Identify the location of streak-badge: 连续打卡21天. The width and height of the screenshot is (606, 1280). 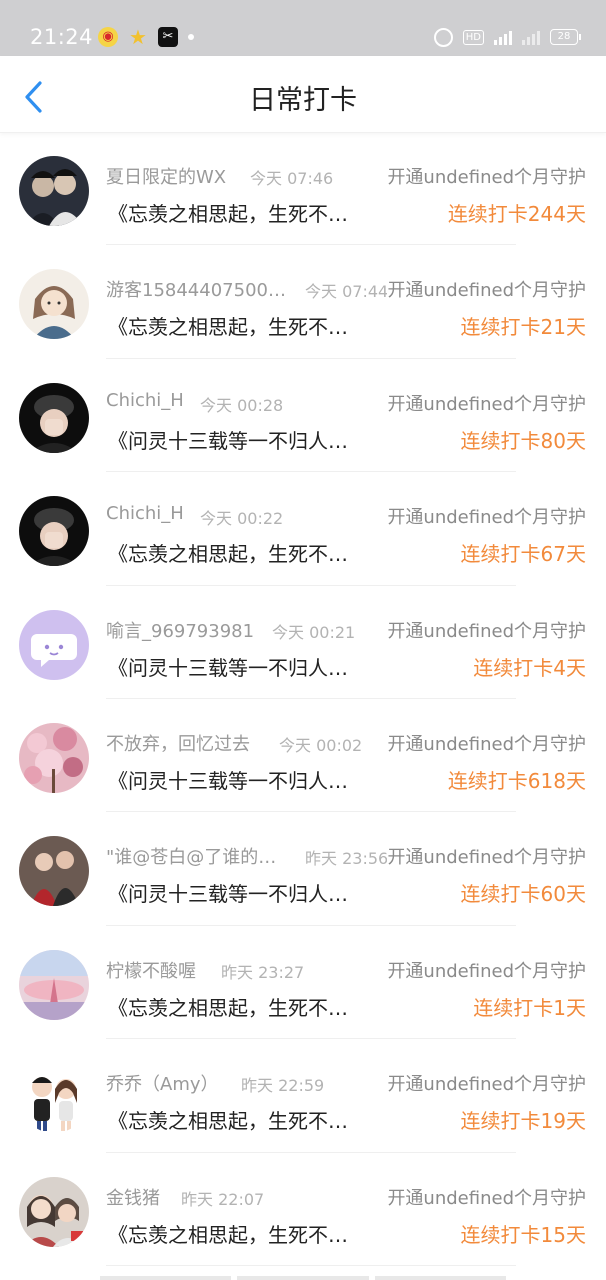
(523, 327).